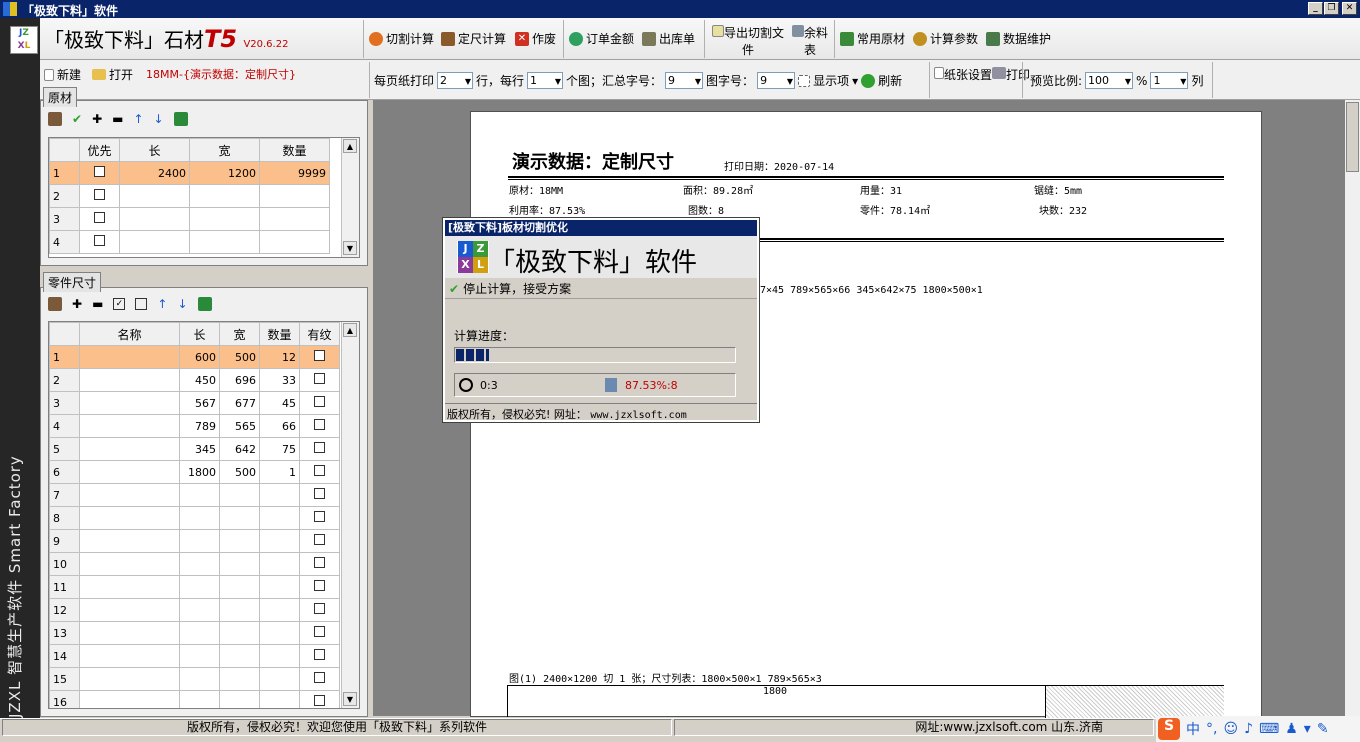  Describe the element at coordinates (1307, 729) in the screenshot. I see `shirt-icon: ▾` at that location.